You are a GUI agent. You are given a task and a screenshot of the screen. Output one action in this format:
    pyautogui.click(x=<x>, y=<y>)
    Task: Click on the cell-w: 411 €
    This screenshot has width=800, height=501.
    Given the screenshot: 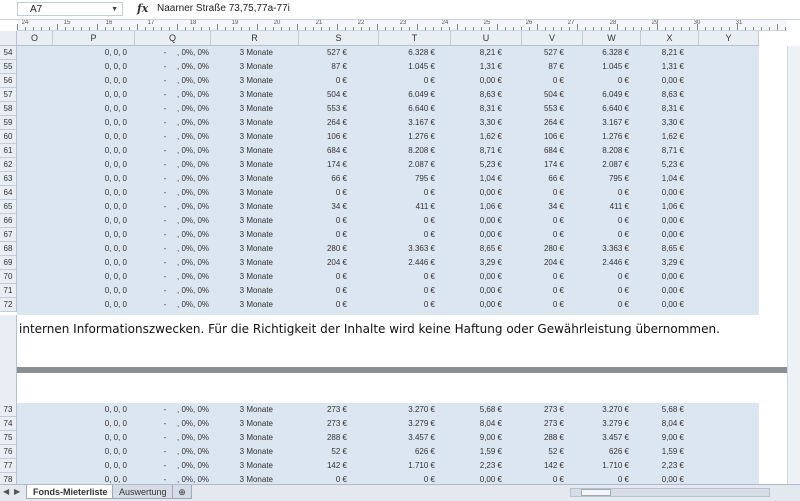 What is the action you would take?
    pyautogui.click(x=606, y=207)
    